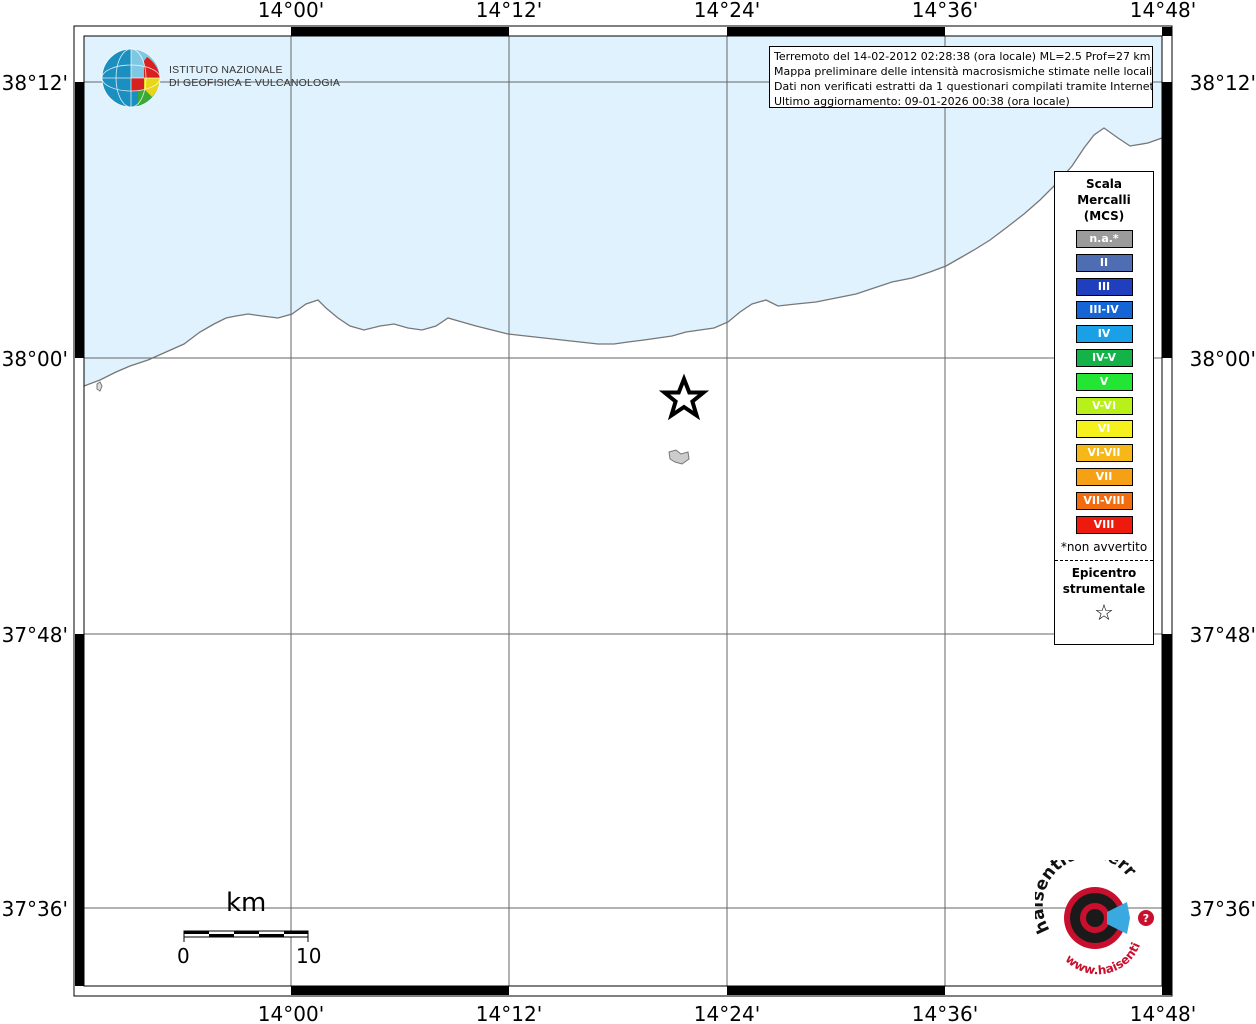 This screenshot has height=1024, width=1256. Describe the element at coordinates (727, 1013) in the screenshot. I see `lon-label-bottom: 14°24'` at that location.